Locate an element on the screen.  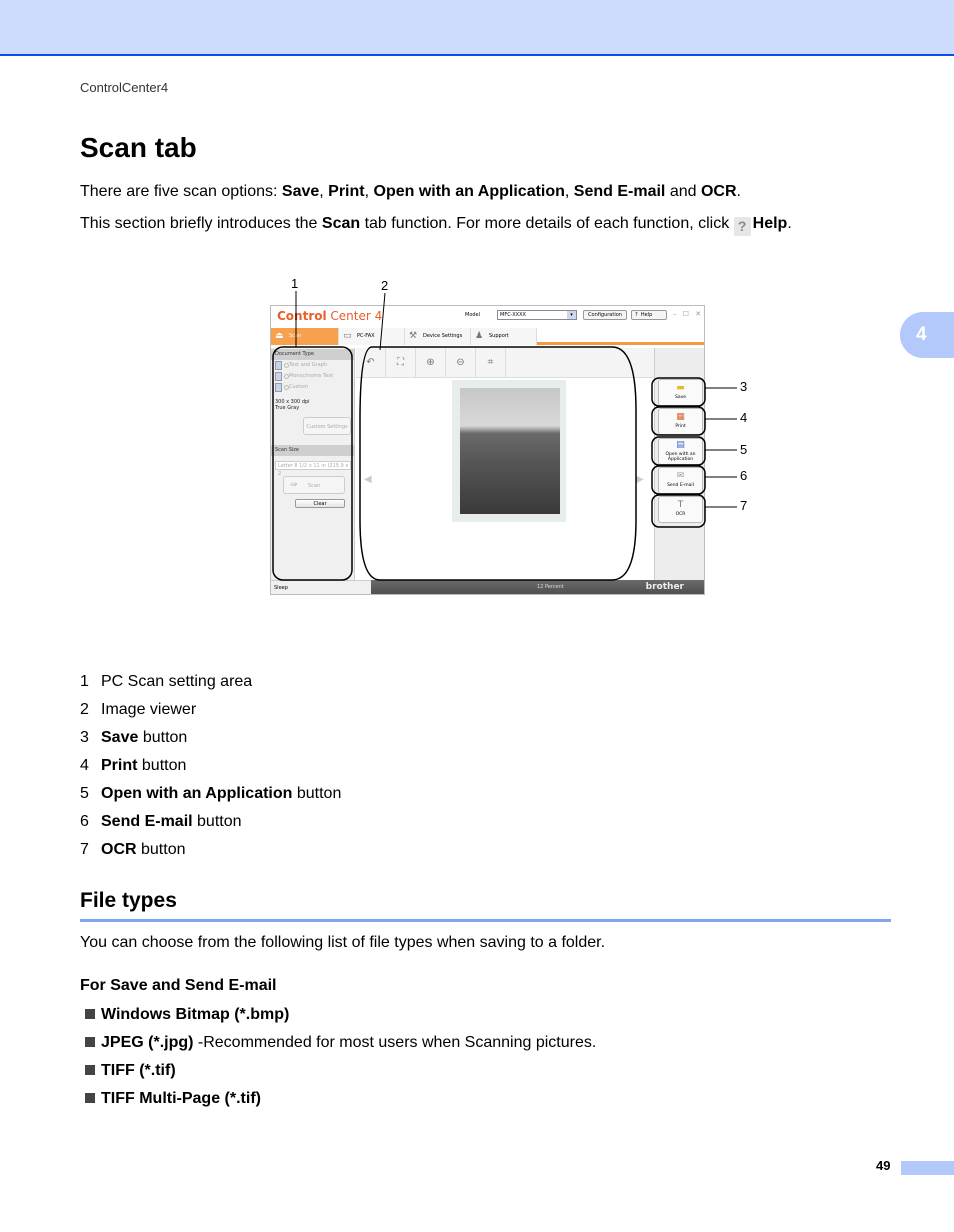
radio-label: Monochrome Text is located at coordinates (311, 376).